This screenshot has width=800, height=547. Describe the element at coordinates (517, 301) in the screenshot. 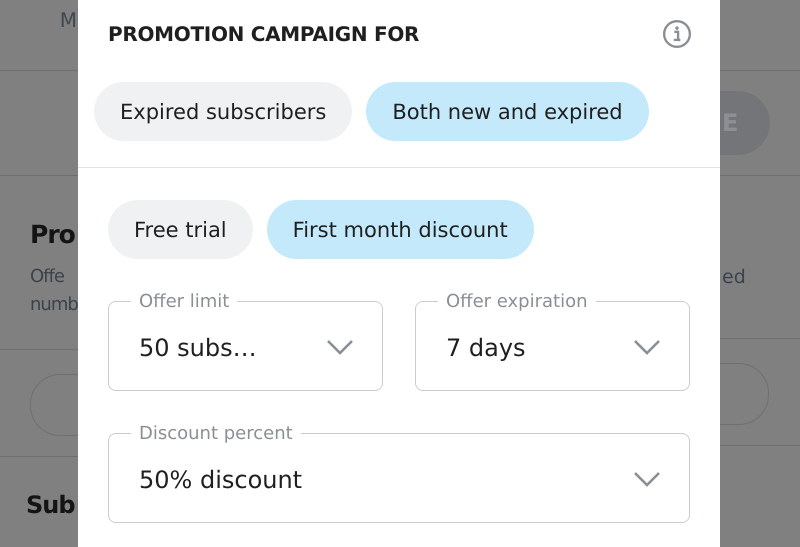

I see `field-label: Offer expiration` at that location.